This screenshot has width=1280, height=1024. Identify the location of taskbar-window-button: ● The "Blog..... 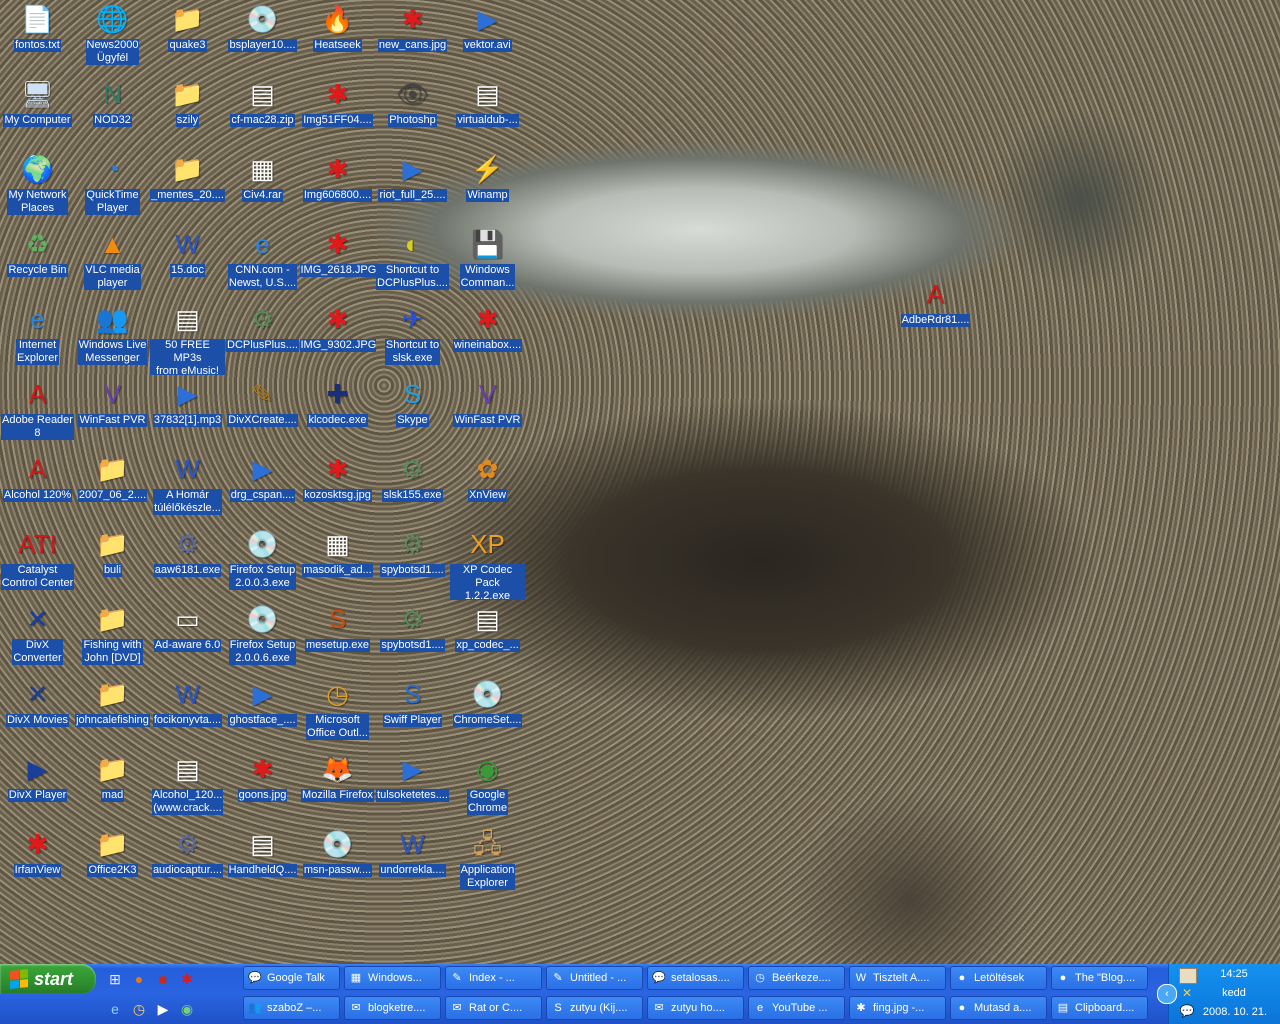
(1099, 978).